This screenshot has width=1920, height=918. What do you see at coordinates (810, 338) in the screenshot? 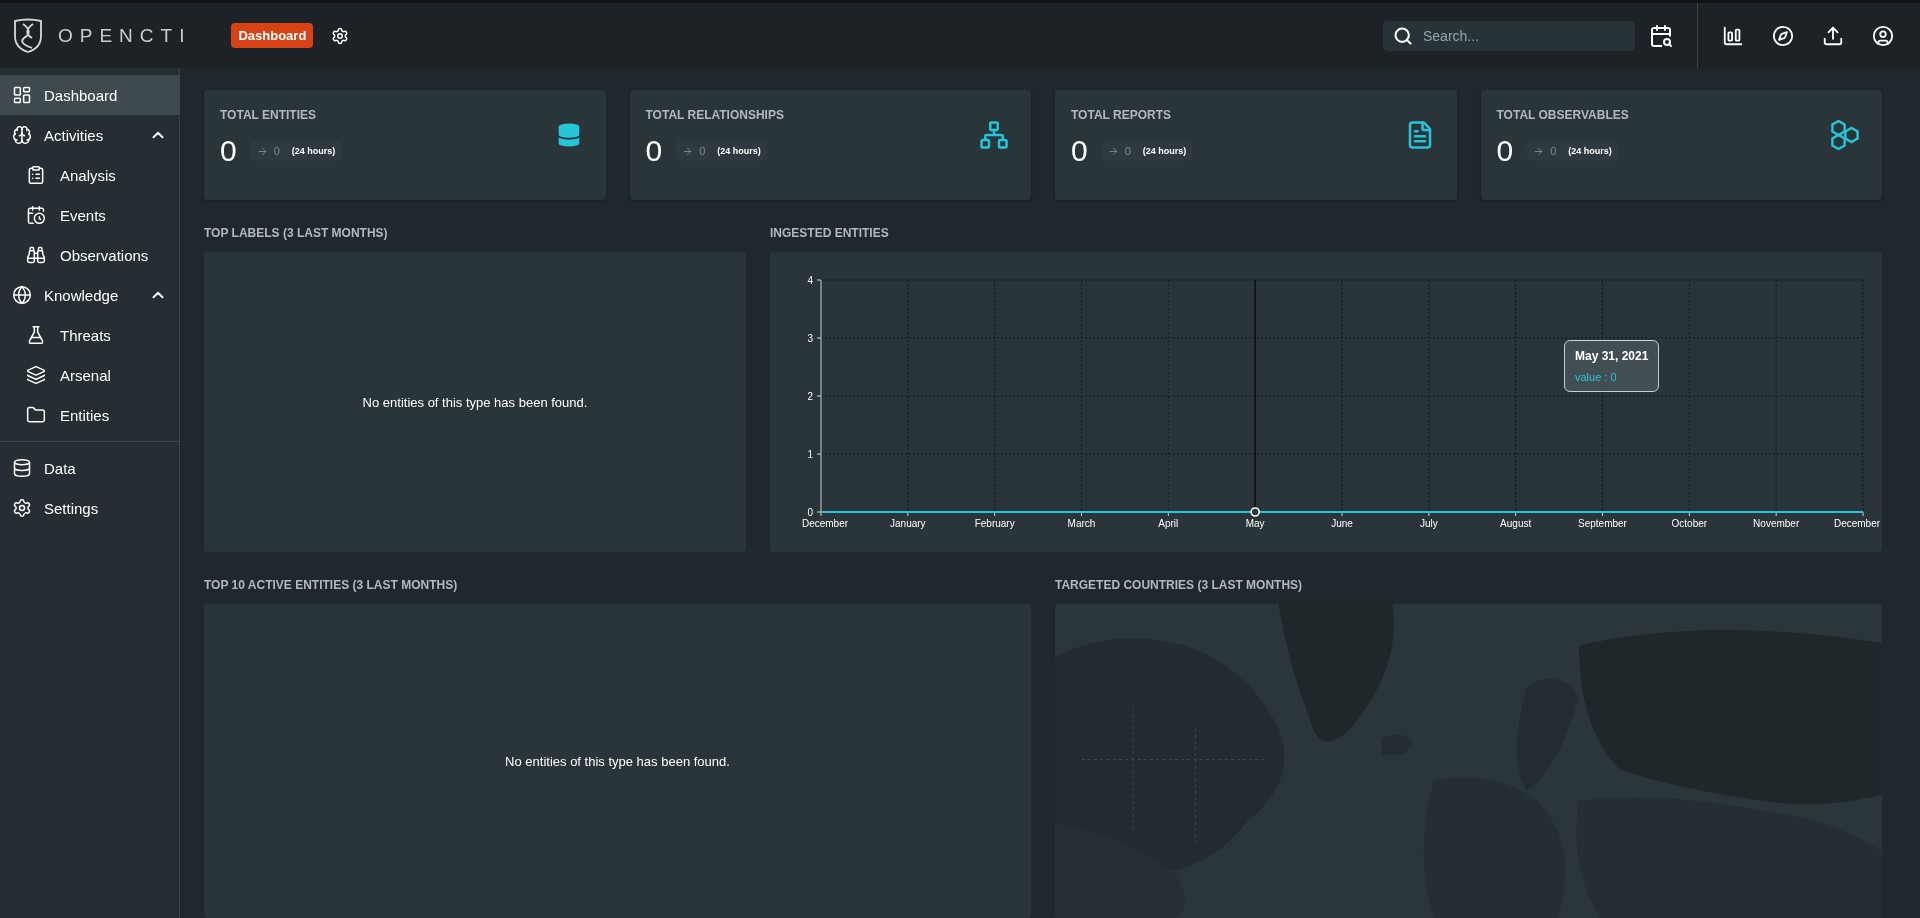
I see `axis-label: 3` at bounding box center [810, 338].